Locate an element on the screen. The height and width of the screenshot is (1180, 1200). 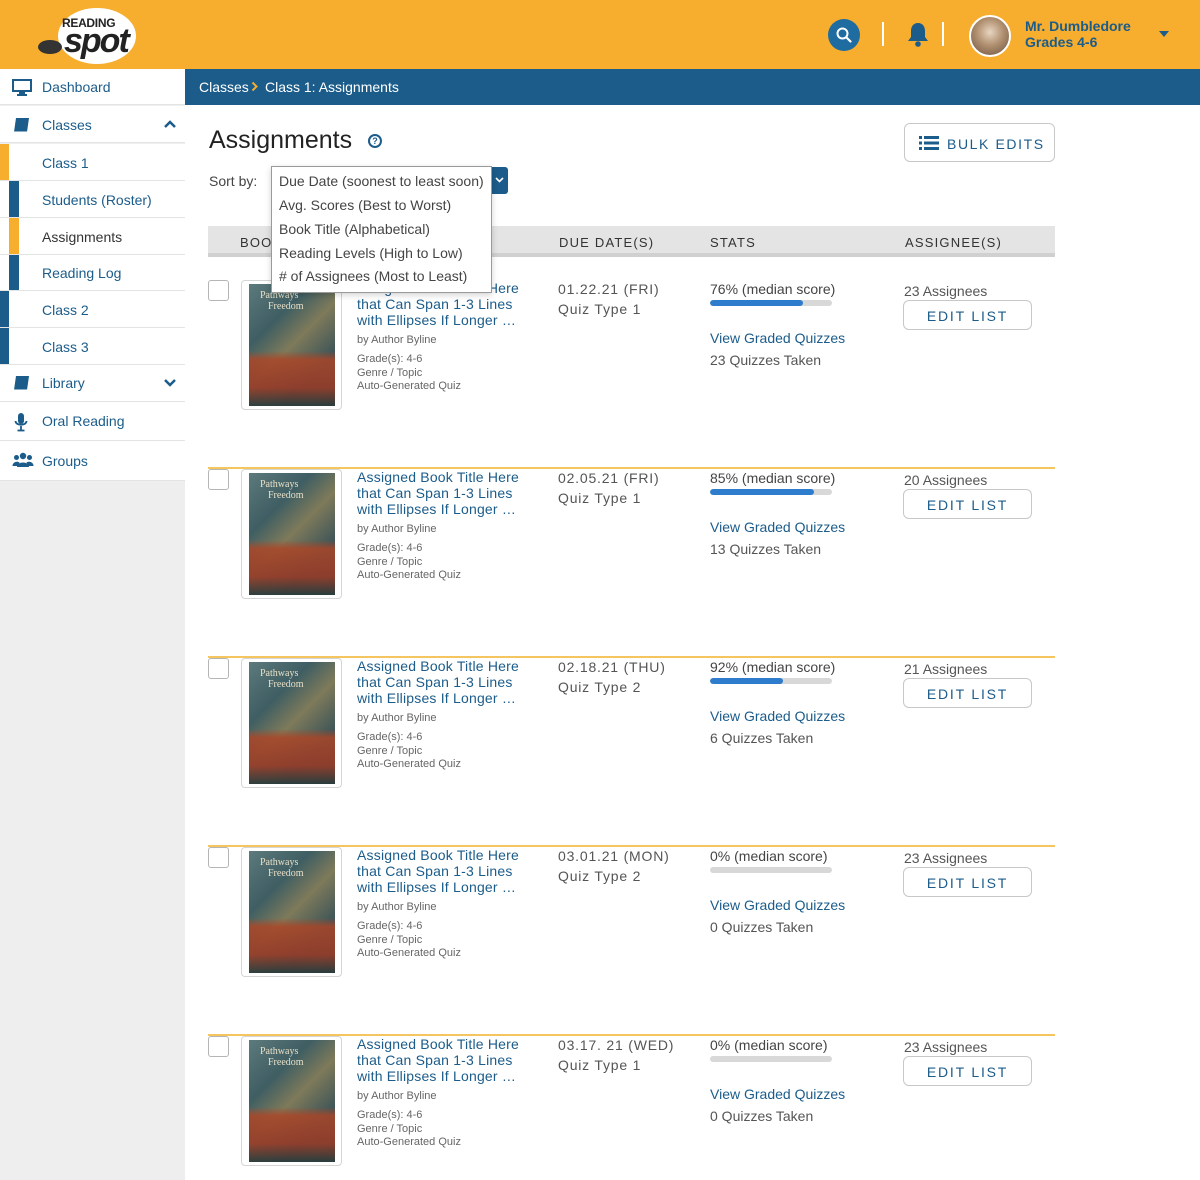
breadcrumb: Classes Class 1: Assignments is located at coordinates (692, 87).